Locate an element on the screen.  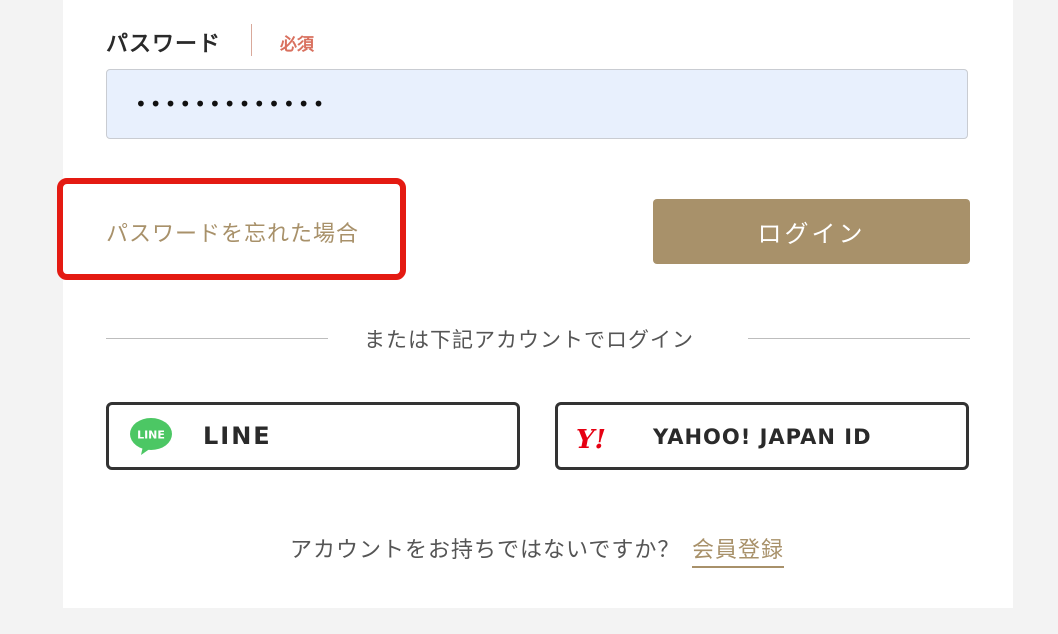
signup-prompt: アカウントをお持ちではないですか？ is located at coordinates (485, 550).